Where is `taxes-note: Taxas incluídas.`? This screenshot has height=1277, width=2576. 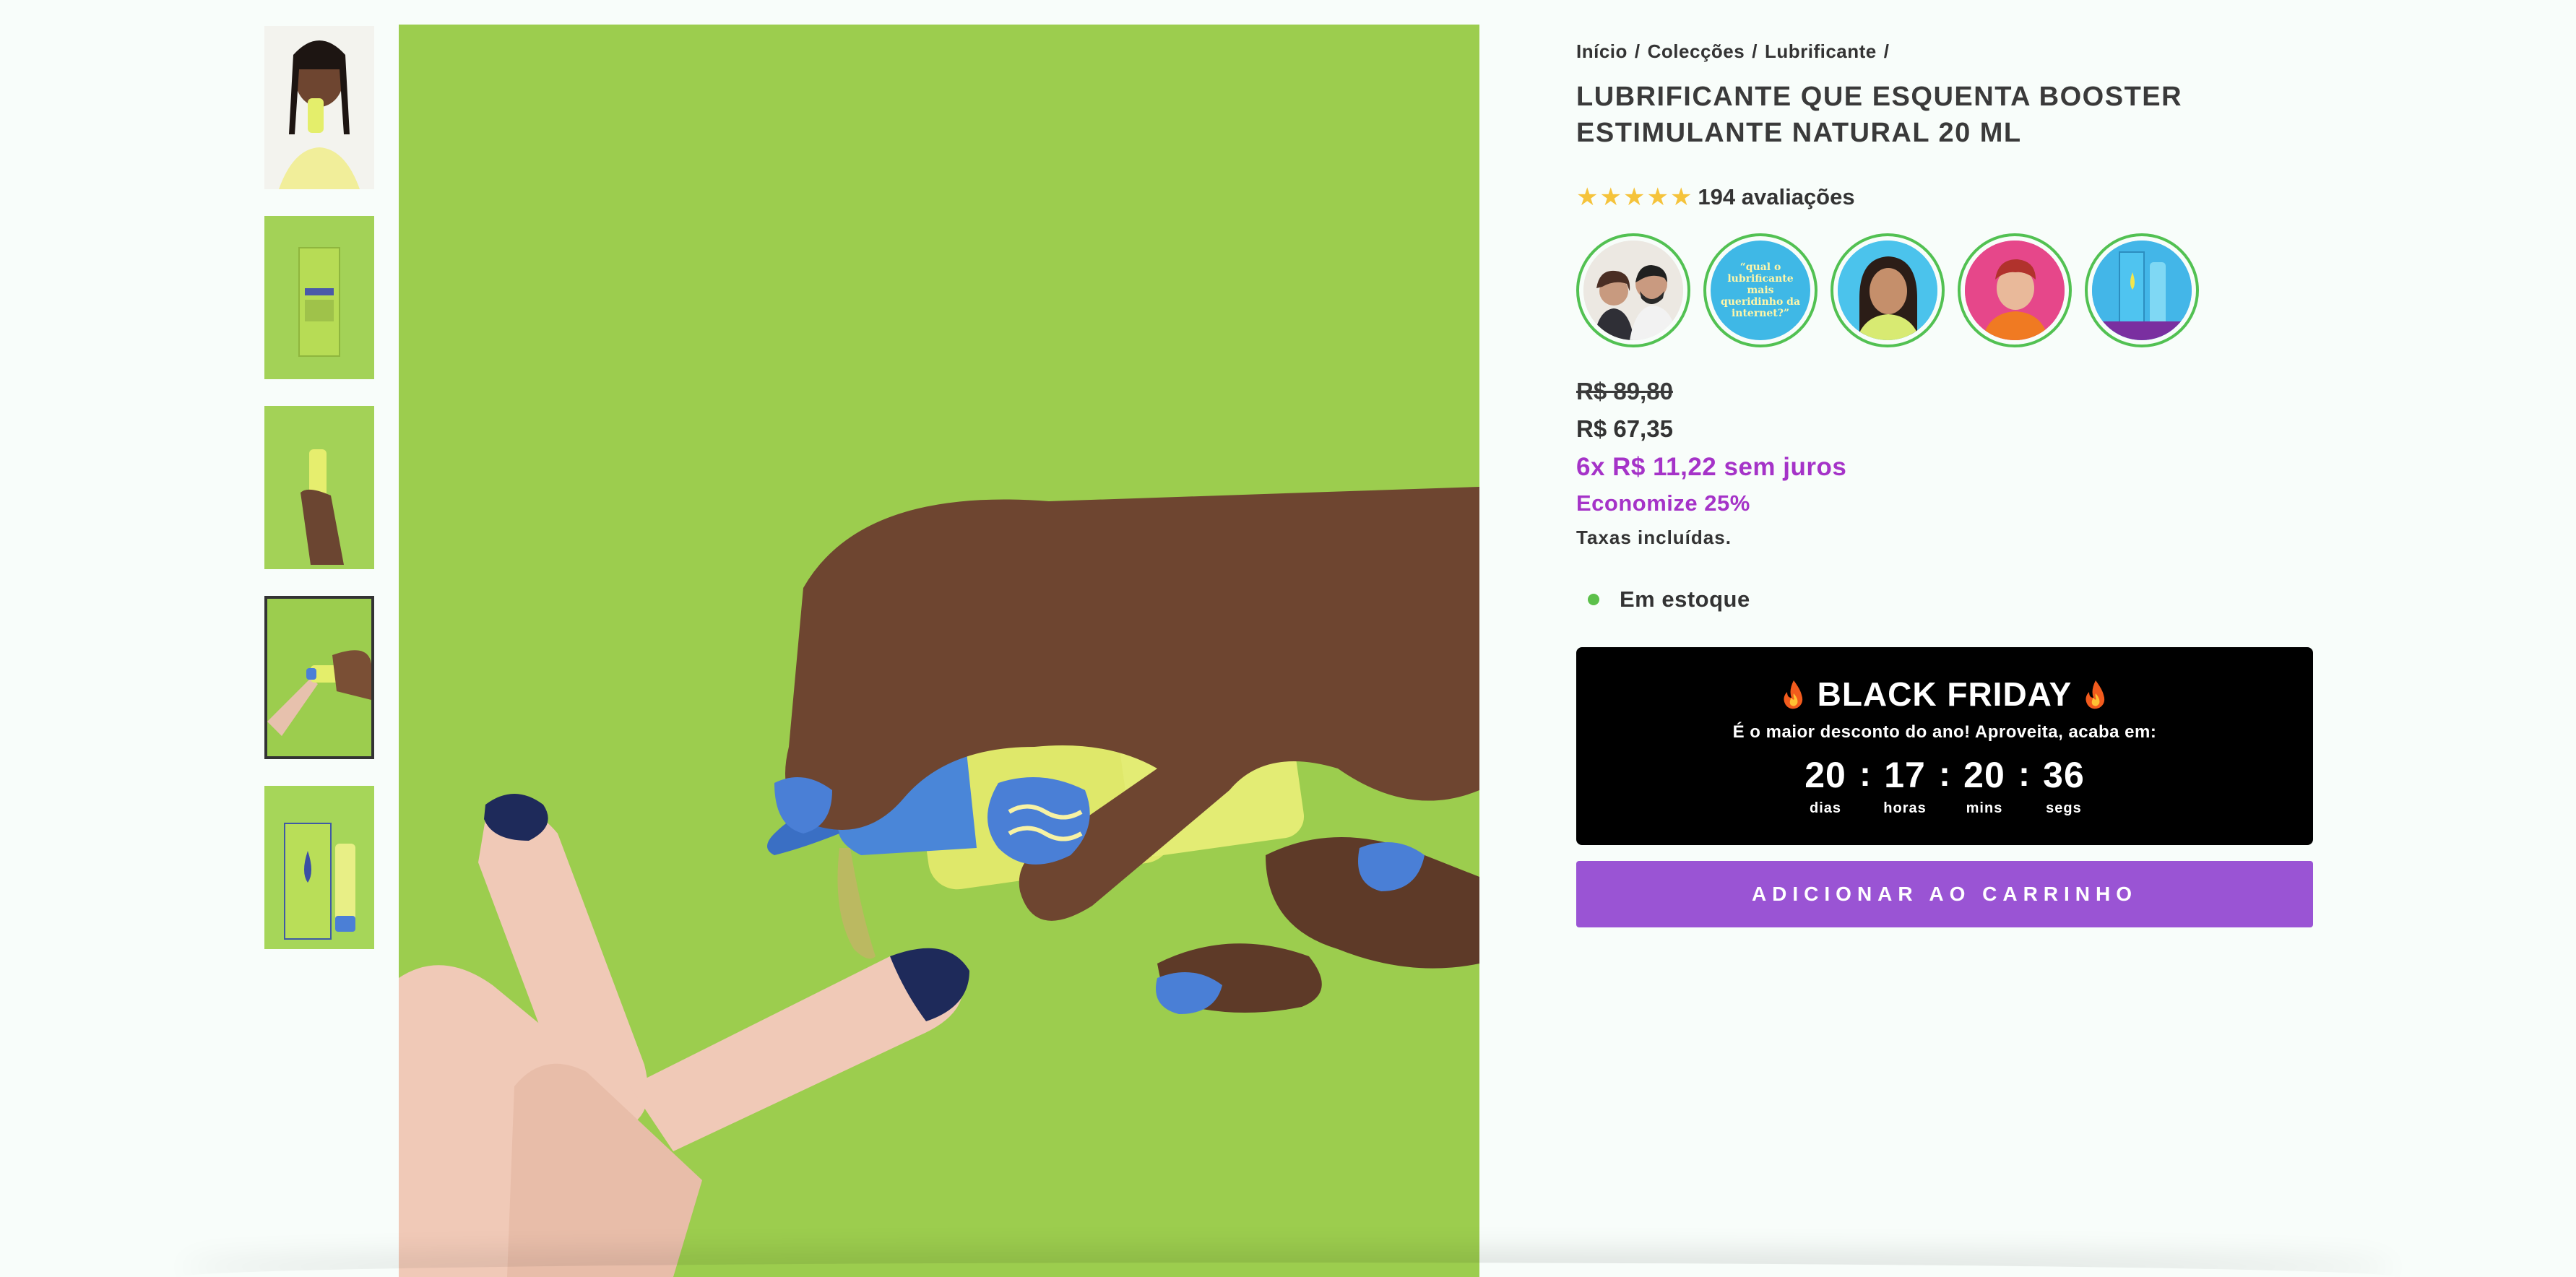 taxes-note: Taxas incluídas. is located at coordinates (1654, 537).